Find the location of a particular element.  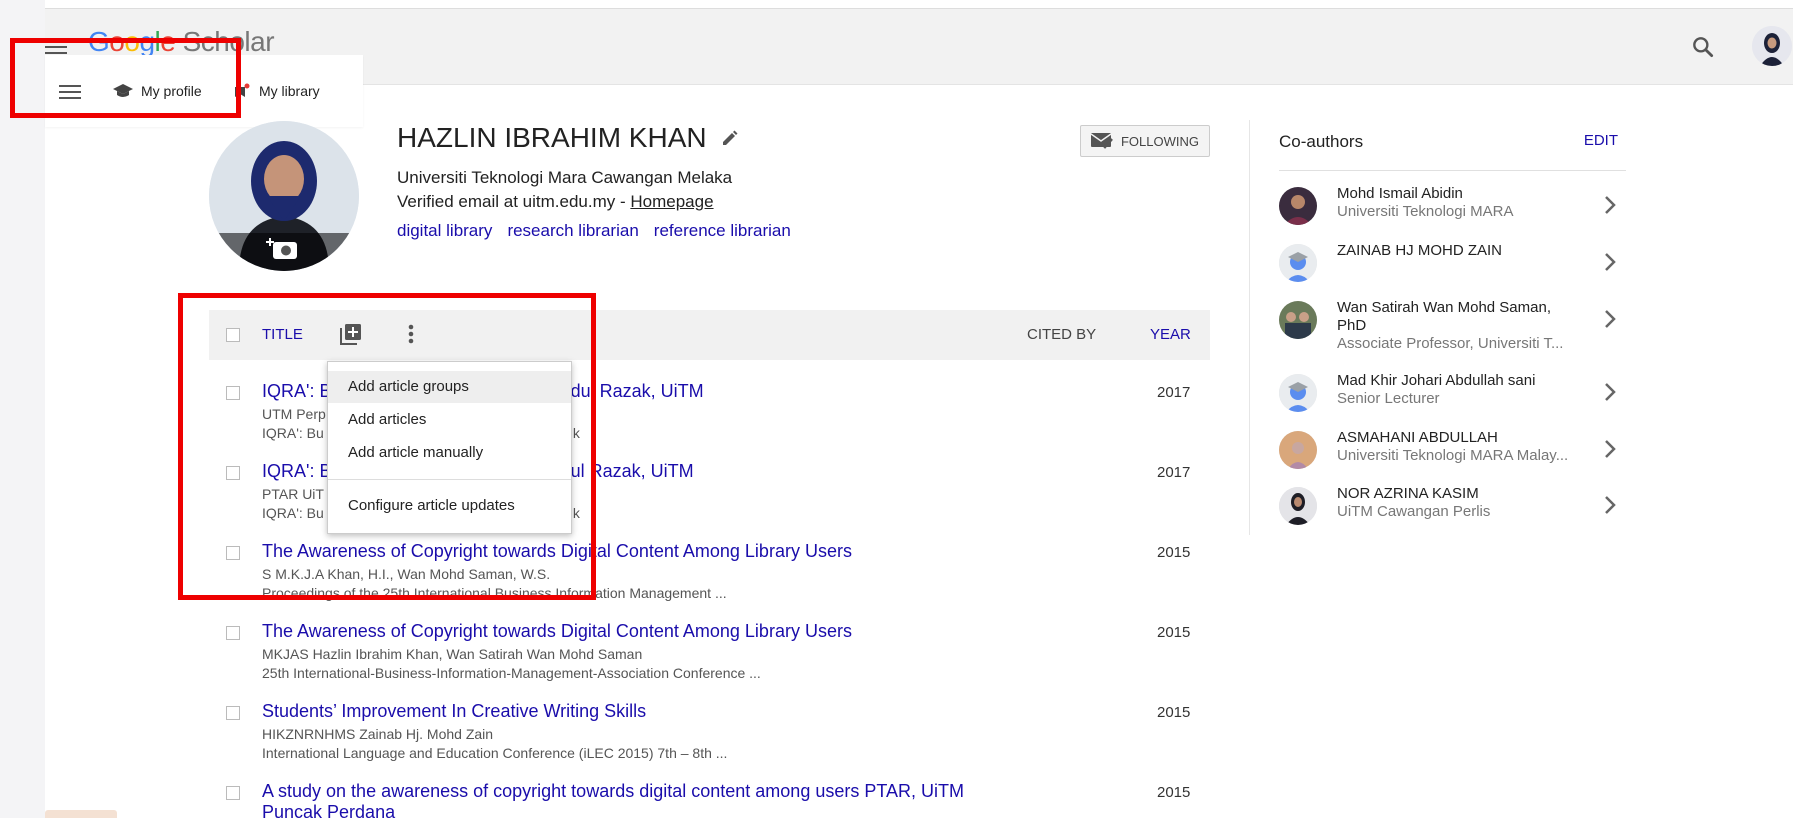

profile-email: Verified email at uitm.edu.my - Homepage is located at coordinates (555, 202).